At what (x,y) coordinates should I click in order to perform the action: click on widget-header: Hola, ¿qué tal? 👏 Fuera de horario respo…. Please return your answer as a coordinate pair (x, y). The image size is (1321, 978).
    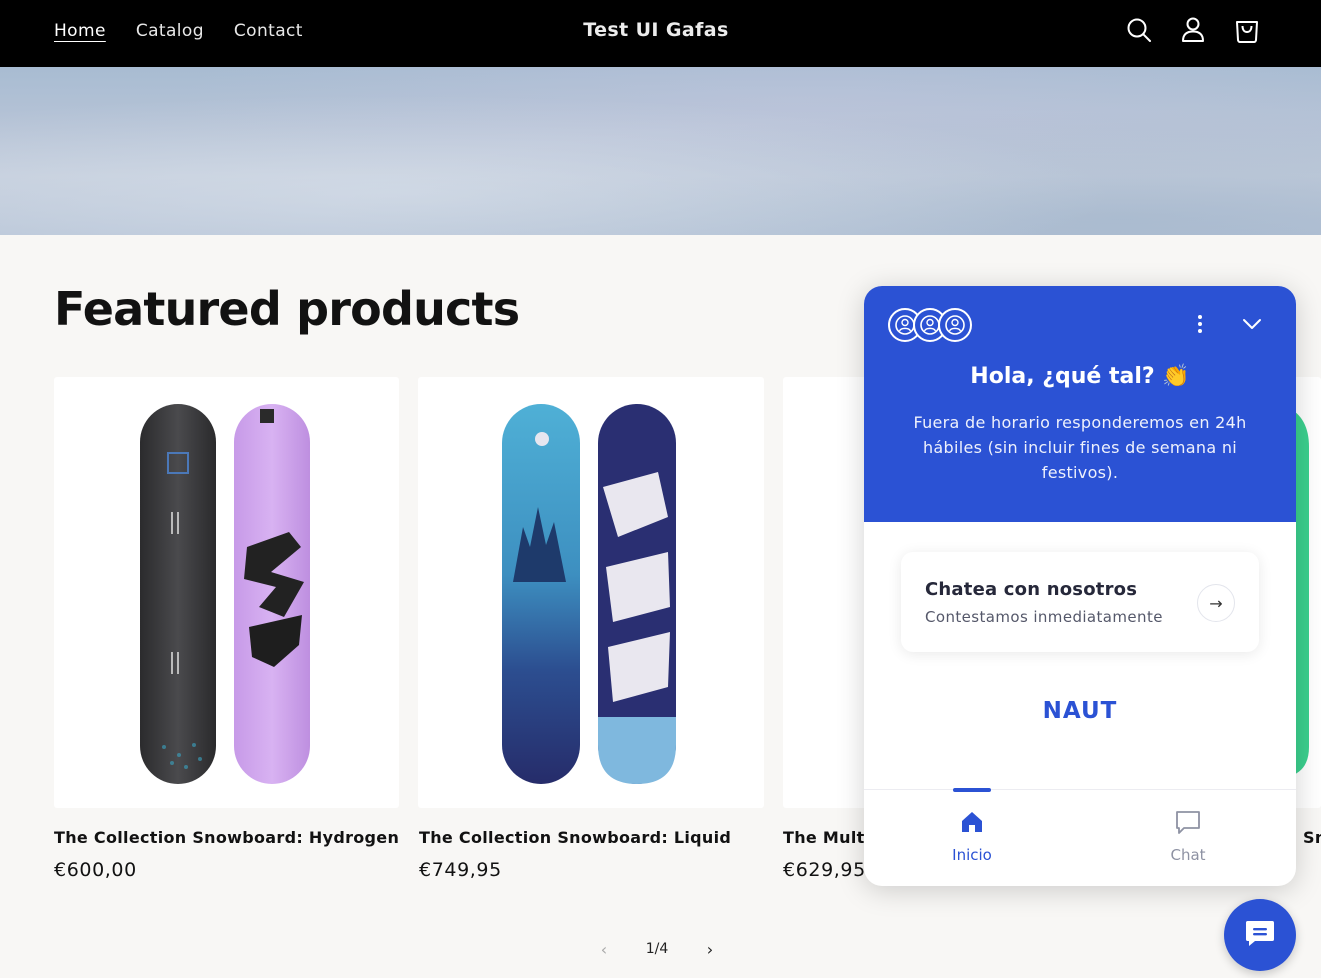
    Looking at the image, I should click on (1080, 404).